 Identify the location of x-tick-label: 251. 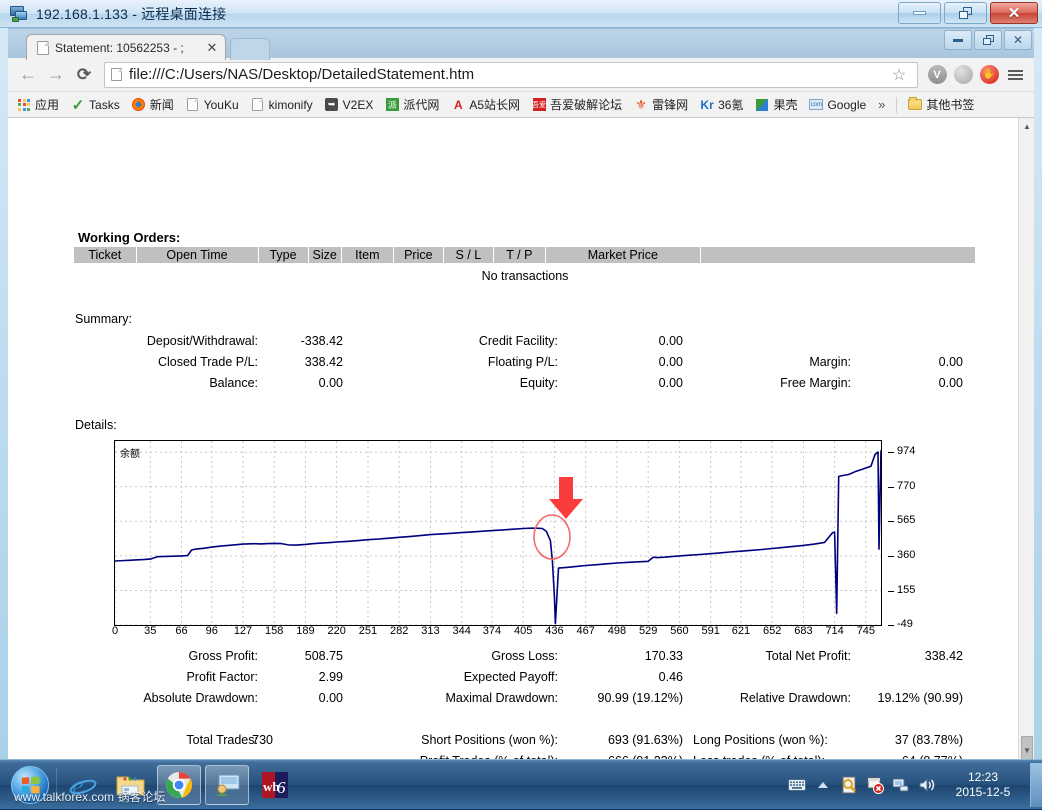
(368, 631).